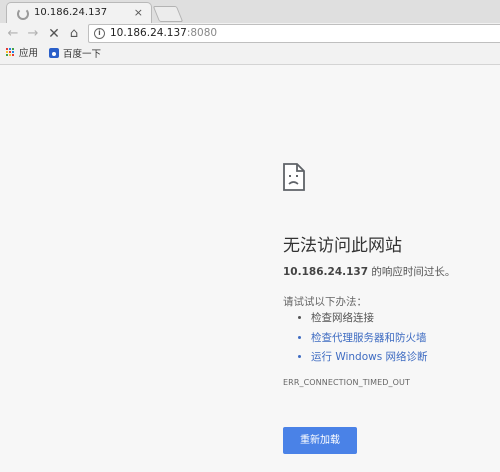  Describe the element at coordinates (168, 14) in the screenshot. I see `new-tab-button` at that location.